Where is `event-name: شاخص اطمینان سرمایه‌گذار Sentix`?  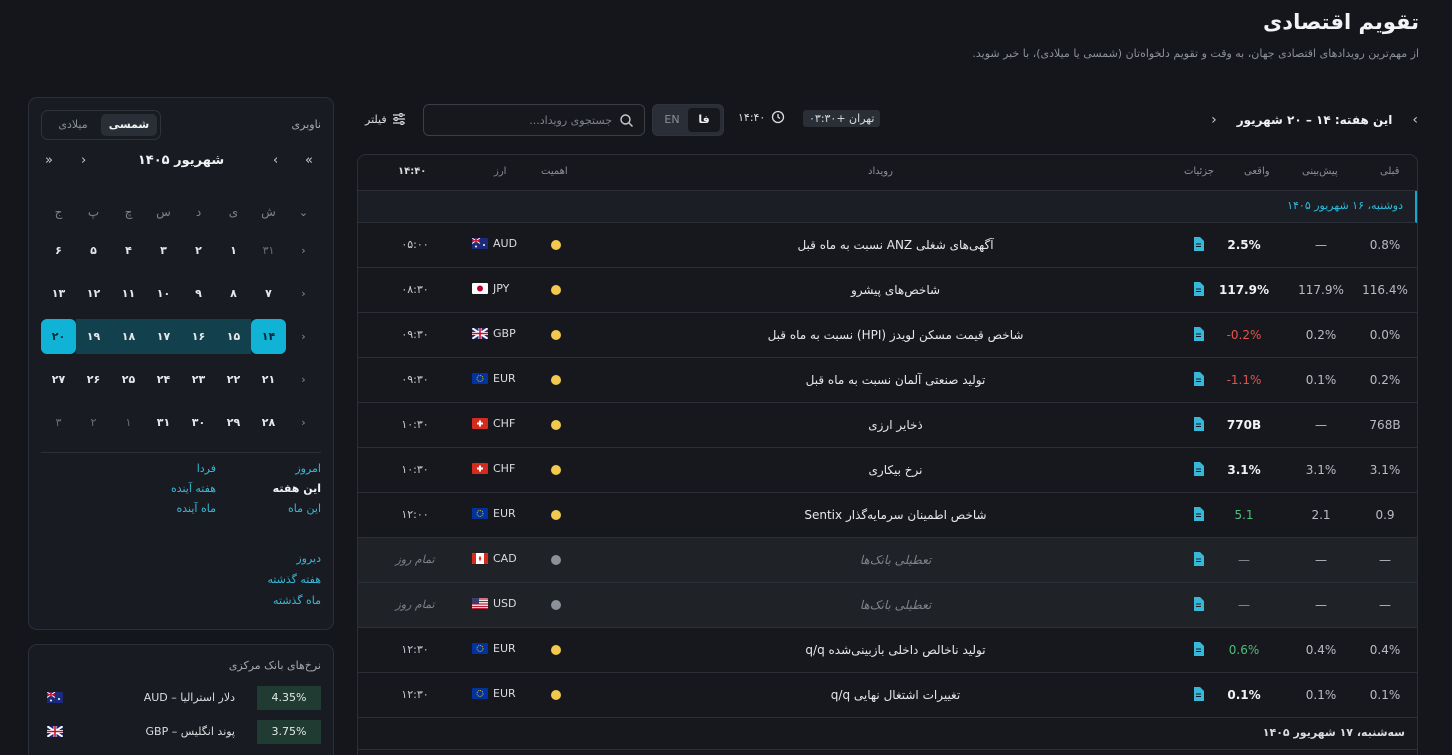
event-name: شاخص اطمینان سرمایه‌گذار Sentix is located at coordinates (895, 515).